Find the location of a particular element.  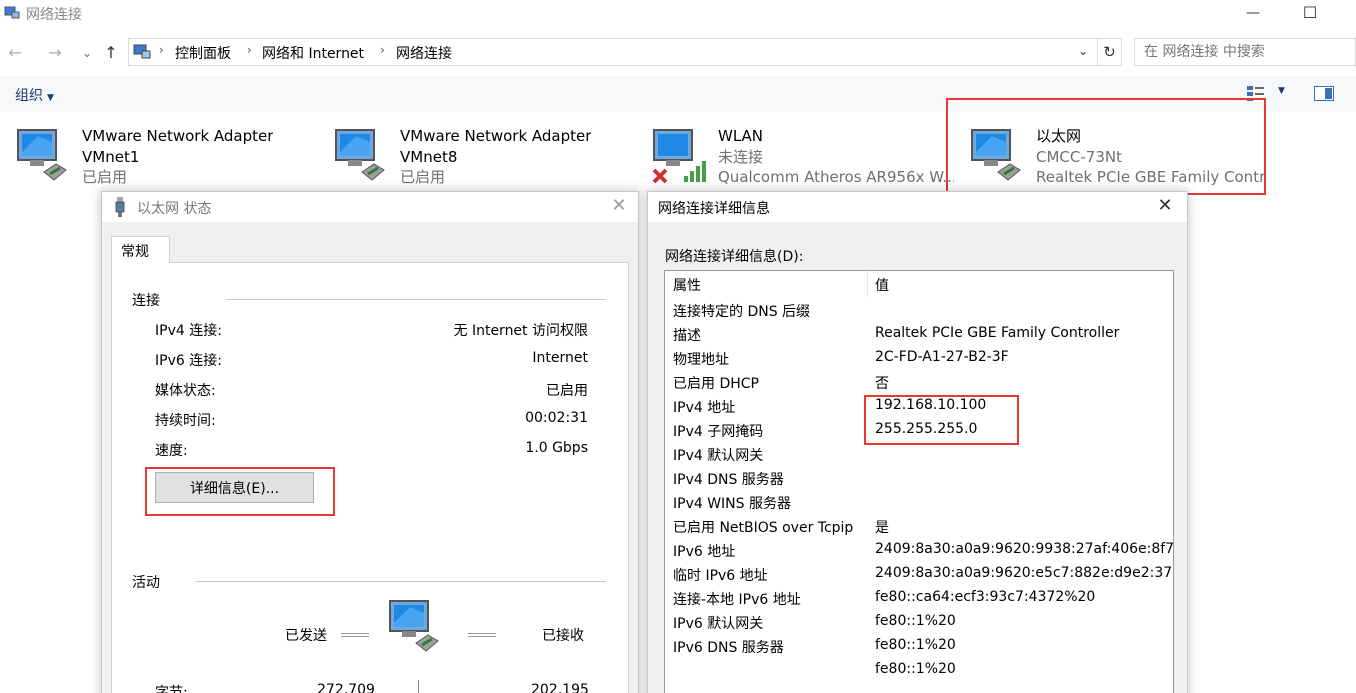

forward-button: → is located at coordinates (55, 53).